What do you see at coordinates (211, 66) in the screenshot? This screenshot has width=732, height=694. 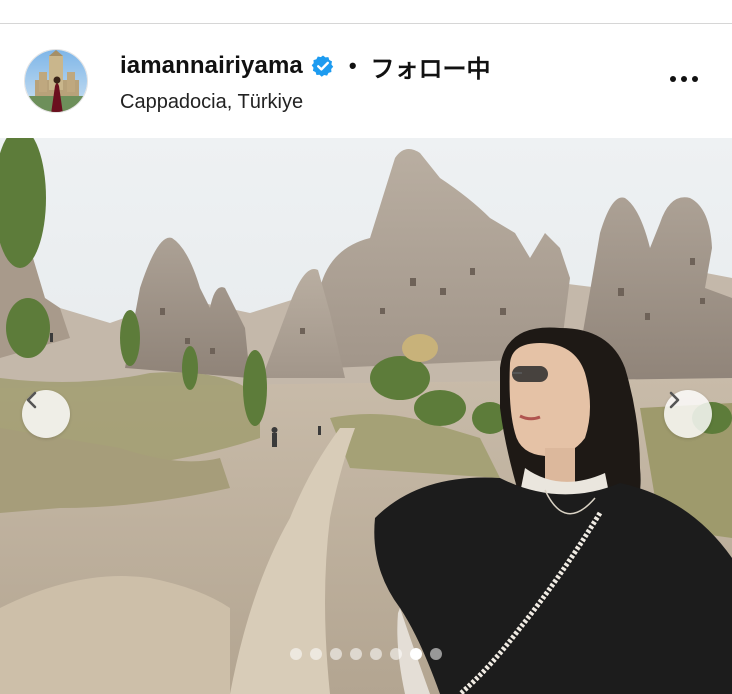 I see `username: iamannairiyama` at bounding box center [211, 66].